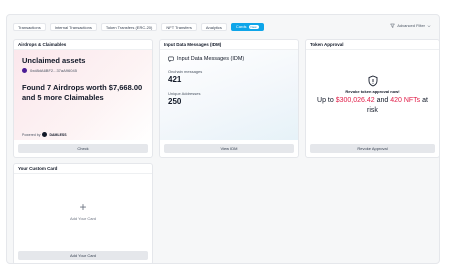 This screenshot has height=270, width=450. I want to click on tab-transactions: Transactions, so click(29, 27).